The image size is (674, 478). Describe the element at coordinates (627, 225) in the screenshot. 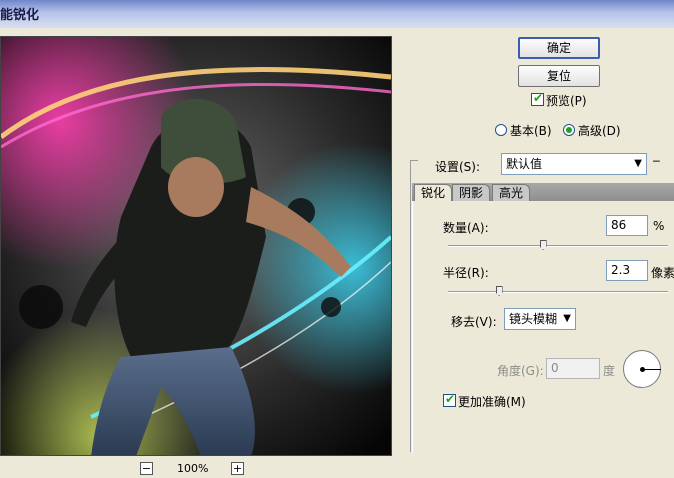

I see `amount-input: 86` at that location.